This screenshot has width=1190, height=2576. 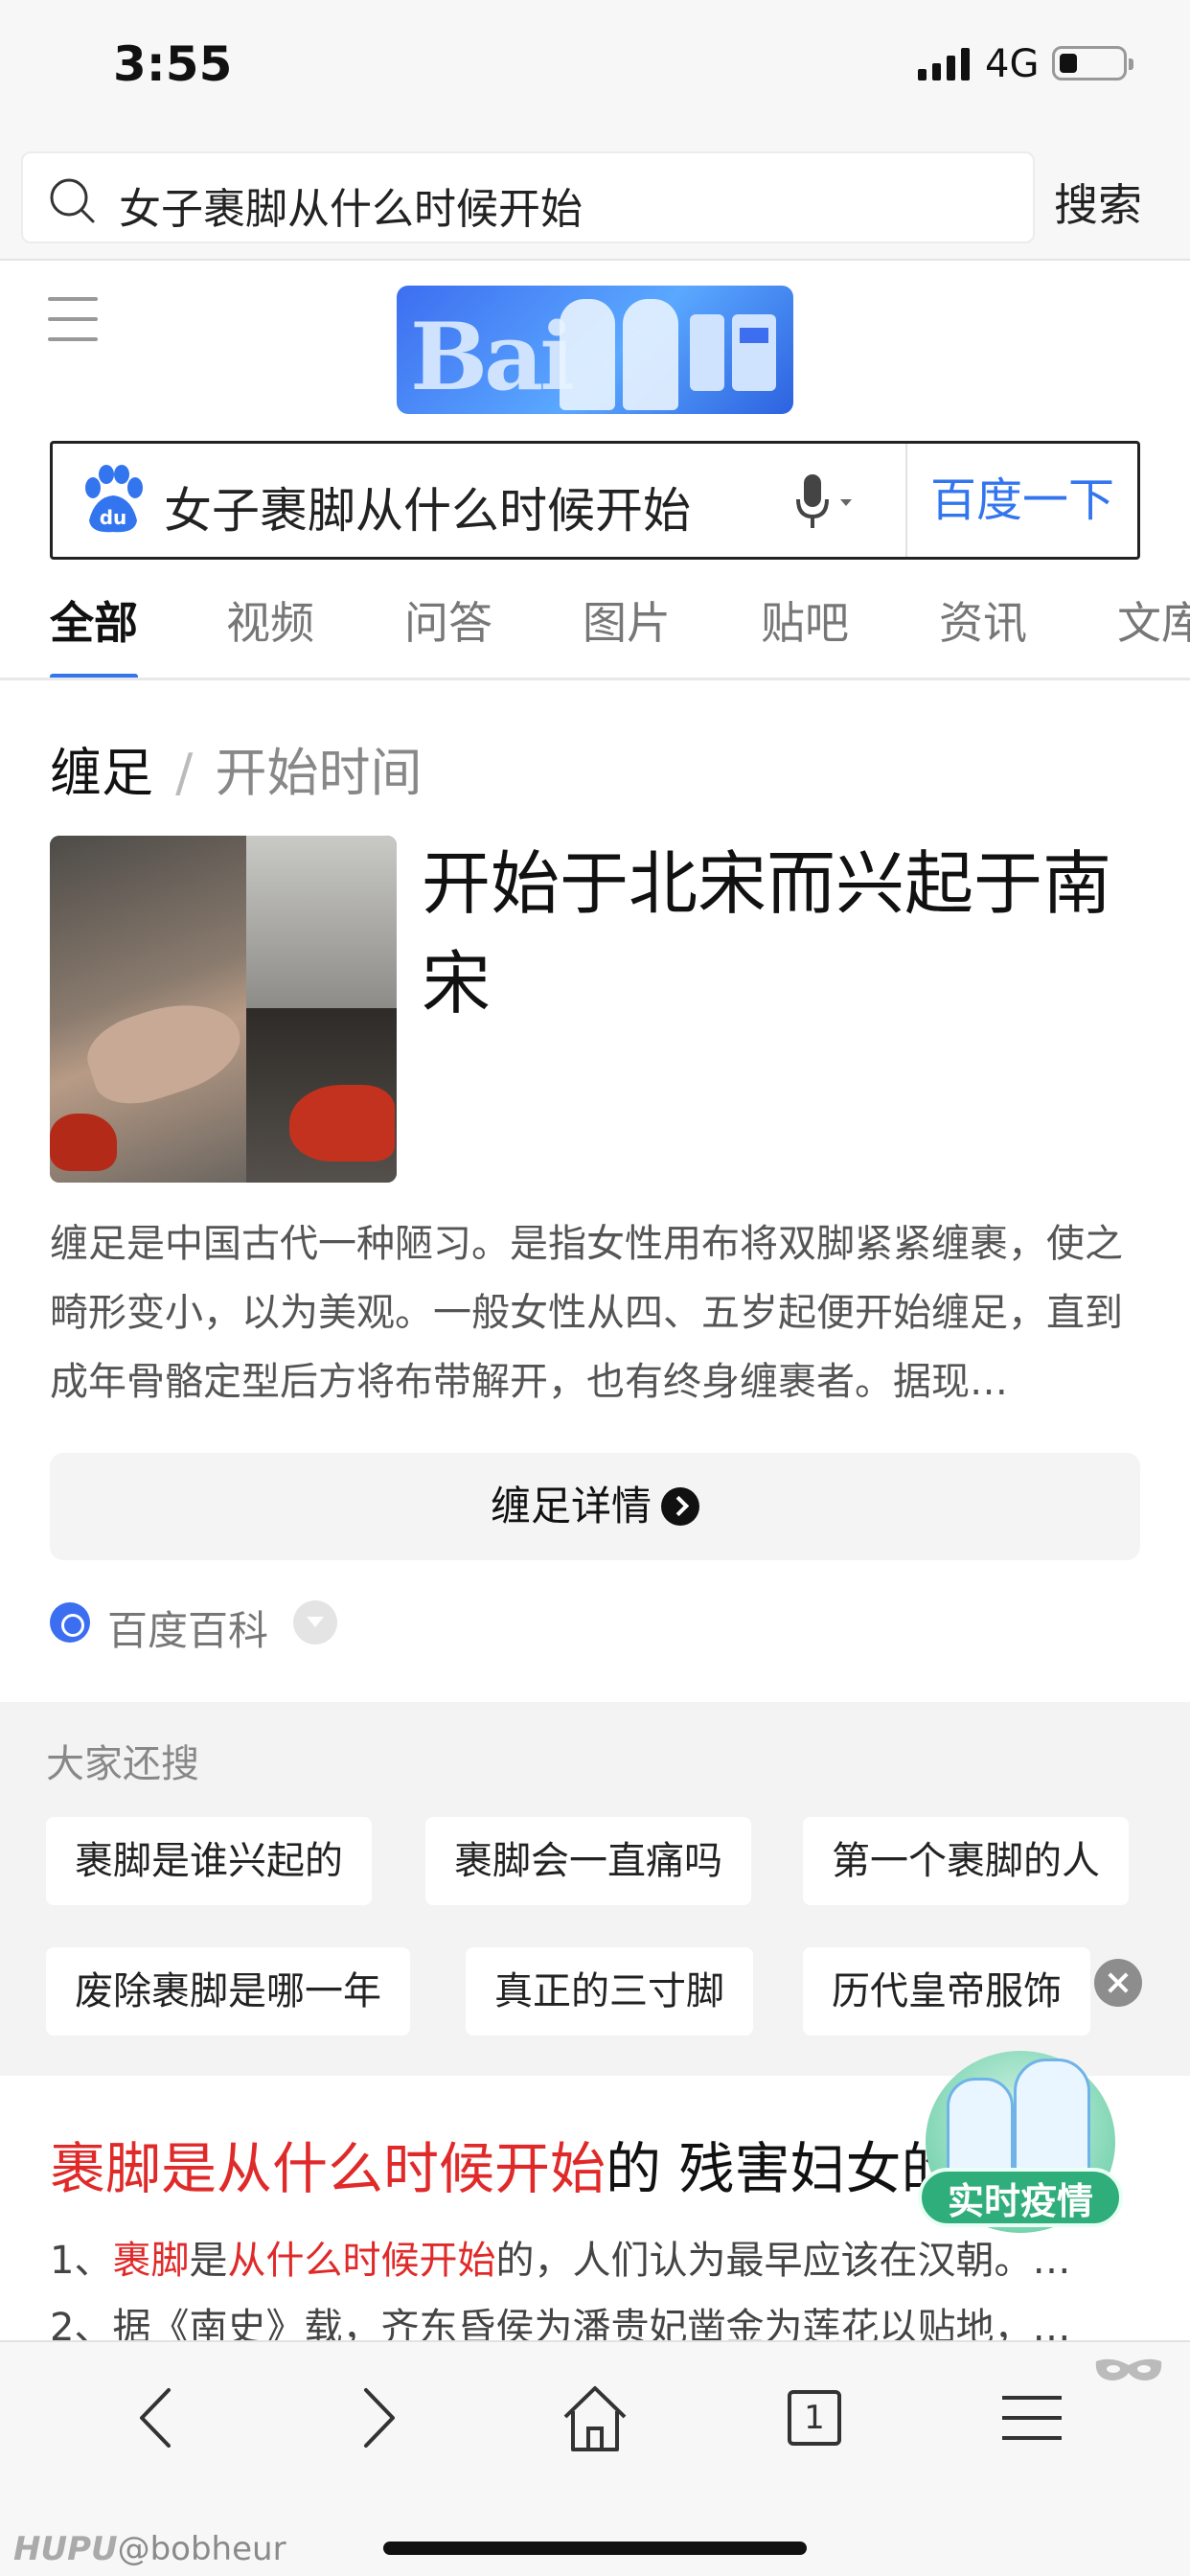 What do you see at coordinates (966, 1861) in the screenshot?
I see `related-chip: 第一个裹脚的人` at bounding box center [966, 1861].